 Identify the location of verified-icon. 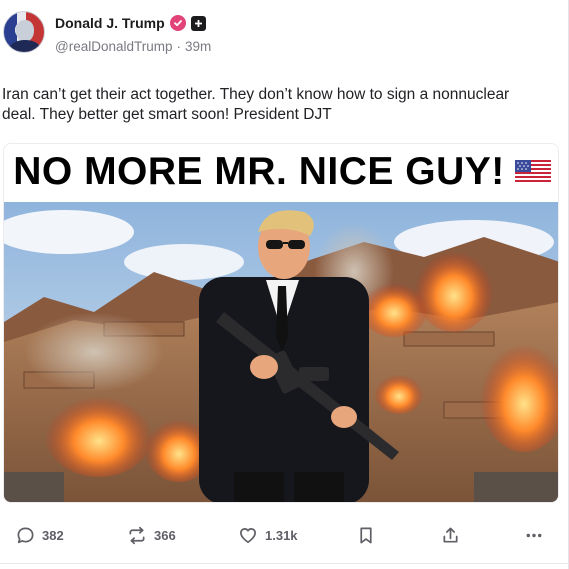
(177, 23).